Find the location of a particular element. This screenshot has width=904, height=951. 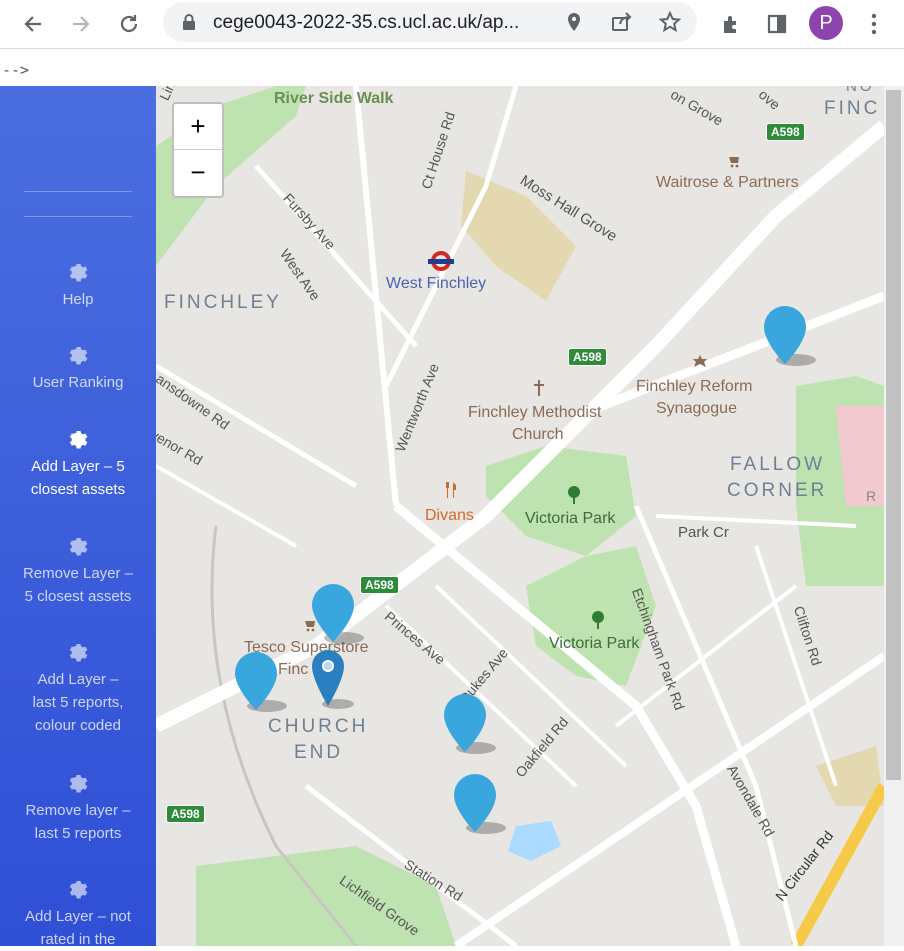

sidebar-item-label: Add Layer – not rated in the is located at coordinates (78, 928).